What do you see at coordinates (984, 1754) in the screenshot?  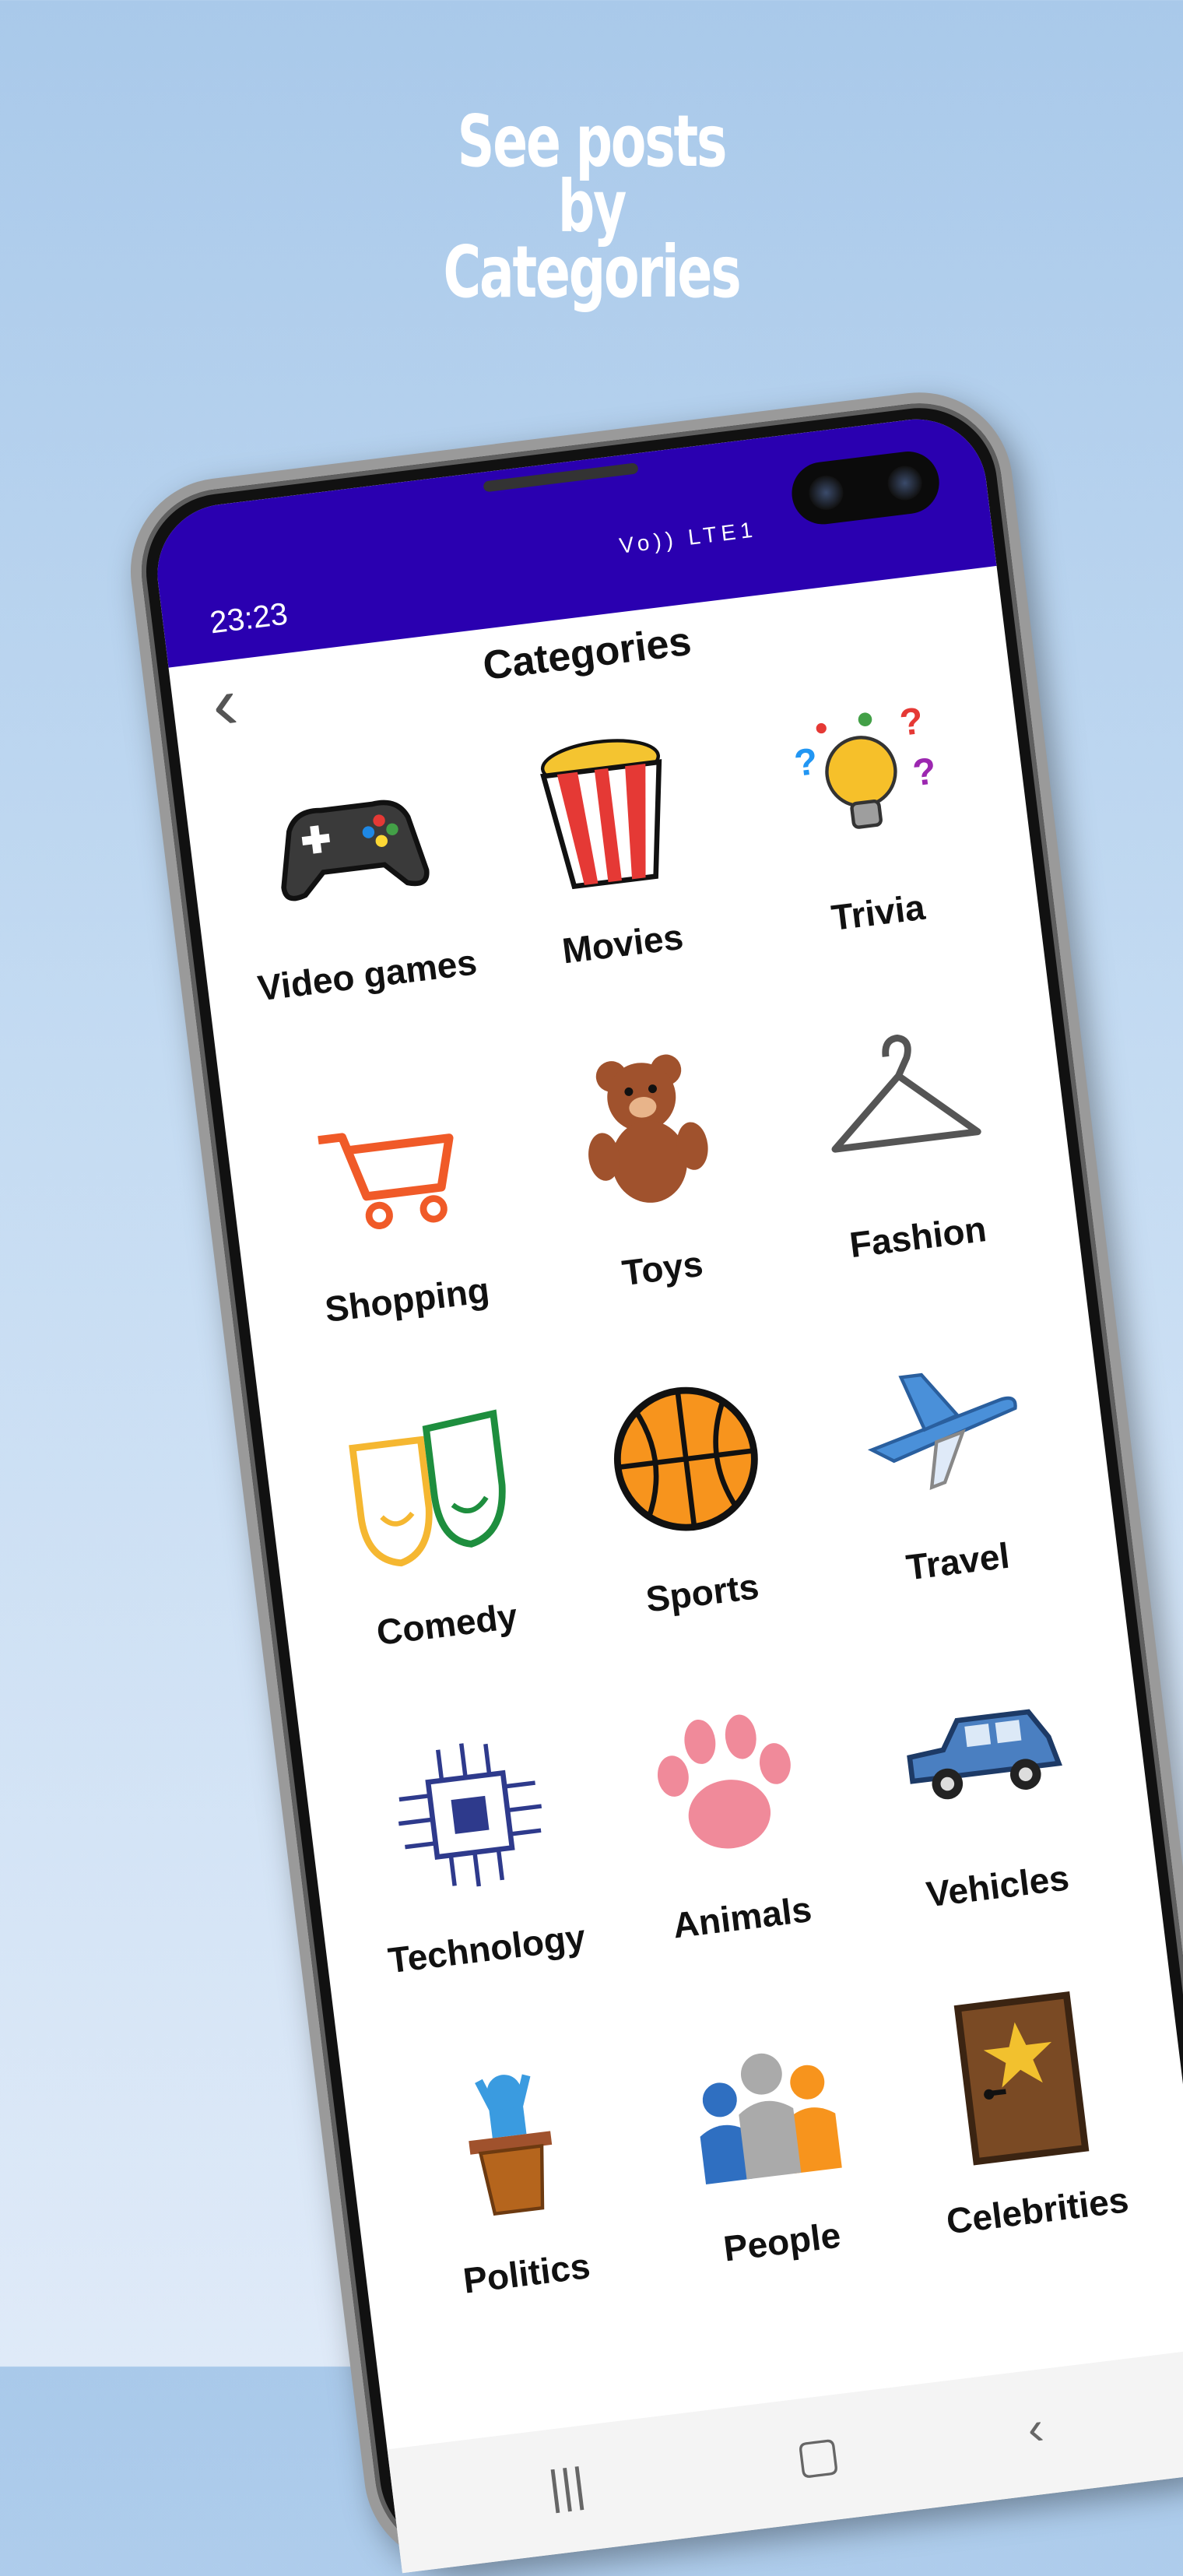 I see `car-icon` at bounding box center [984, 1754].